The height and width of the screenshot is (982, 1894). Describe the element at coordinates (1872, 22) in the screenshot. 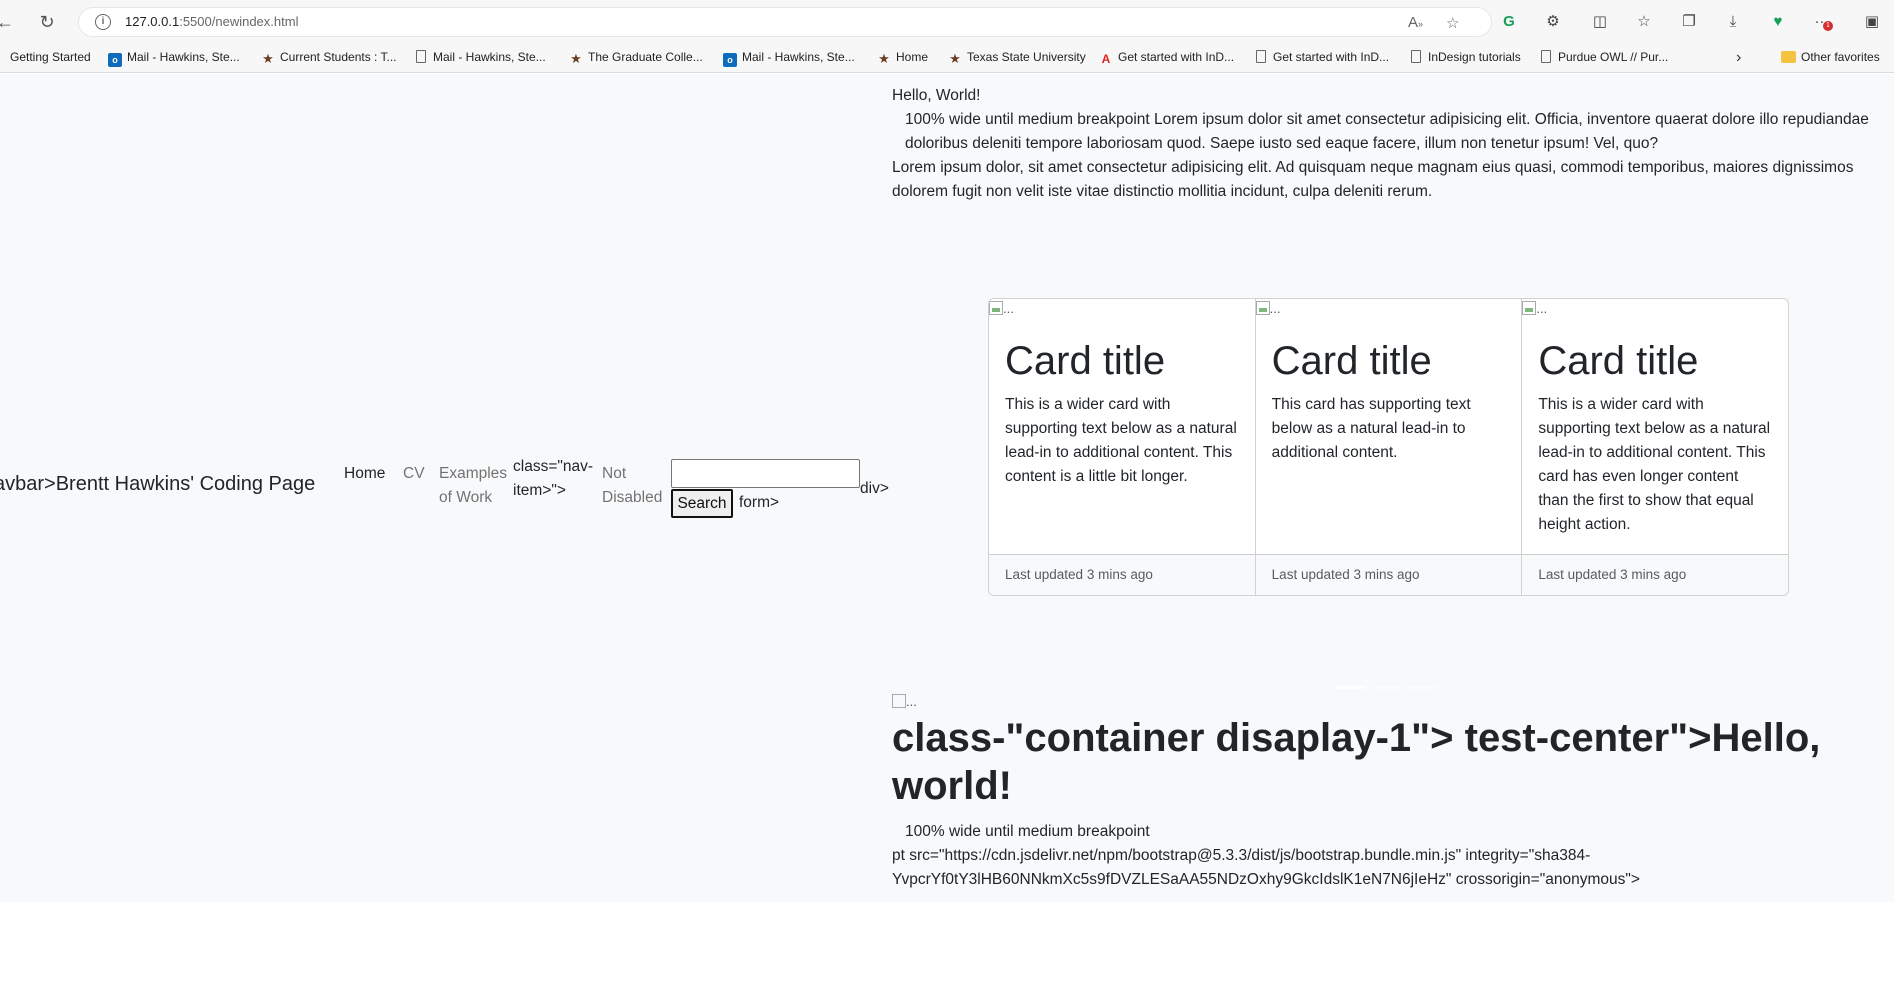

I see `copilot-sidebar-icon: ▣` at that location.